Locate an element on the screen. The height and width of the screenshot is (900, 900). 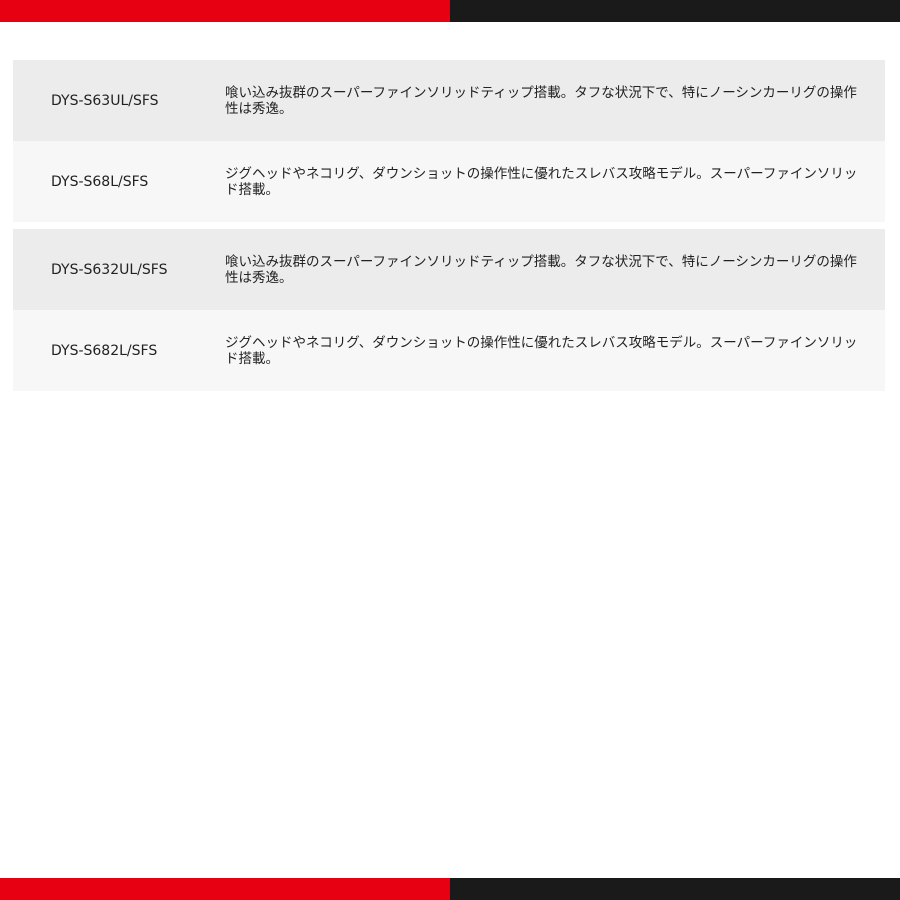
bottom-bar-black-segment is located at coordinates (675, 889).